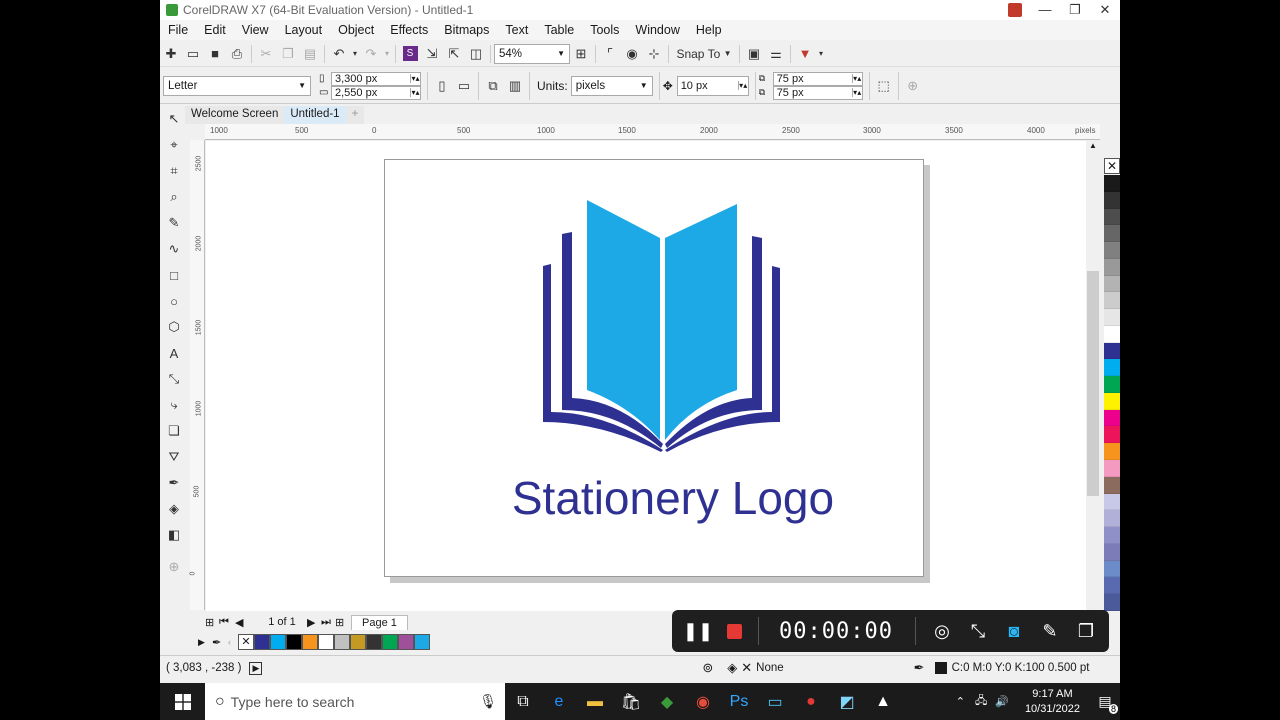  Describe the element at coordinates (805, 54) in the screenshot. I see `launch-app-icon: ▼` at that location.